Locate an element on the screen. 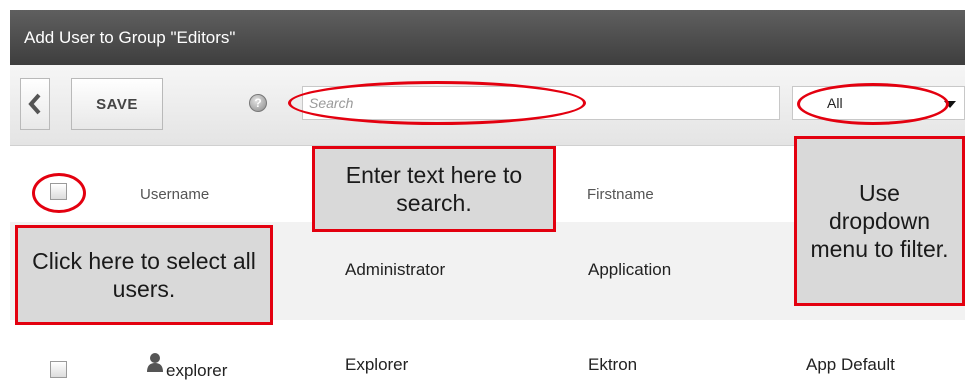 This screenshot has height=381, width=965. select-all-highlight-ring is located at coordinates (59, 193).